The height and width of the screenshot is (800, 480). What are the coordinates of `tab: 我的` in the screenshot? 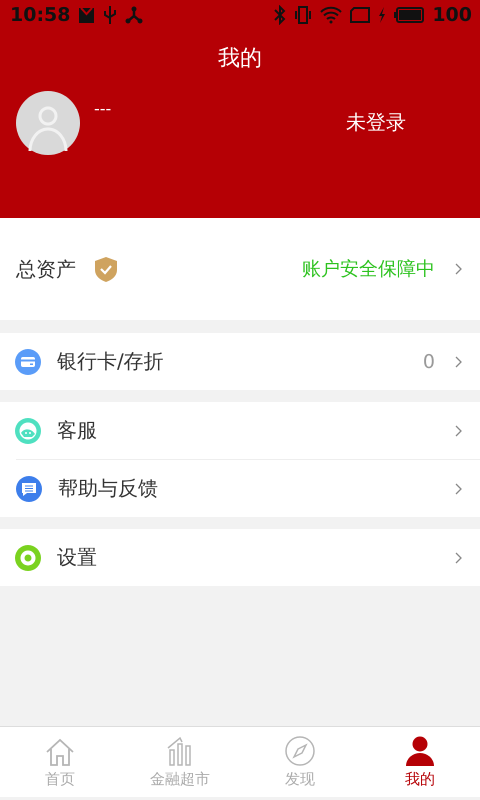 It's located at (420, 762).